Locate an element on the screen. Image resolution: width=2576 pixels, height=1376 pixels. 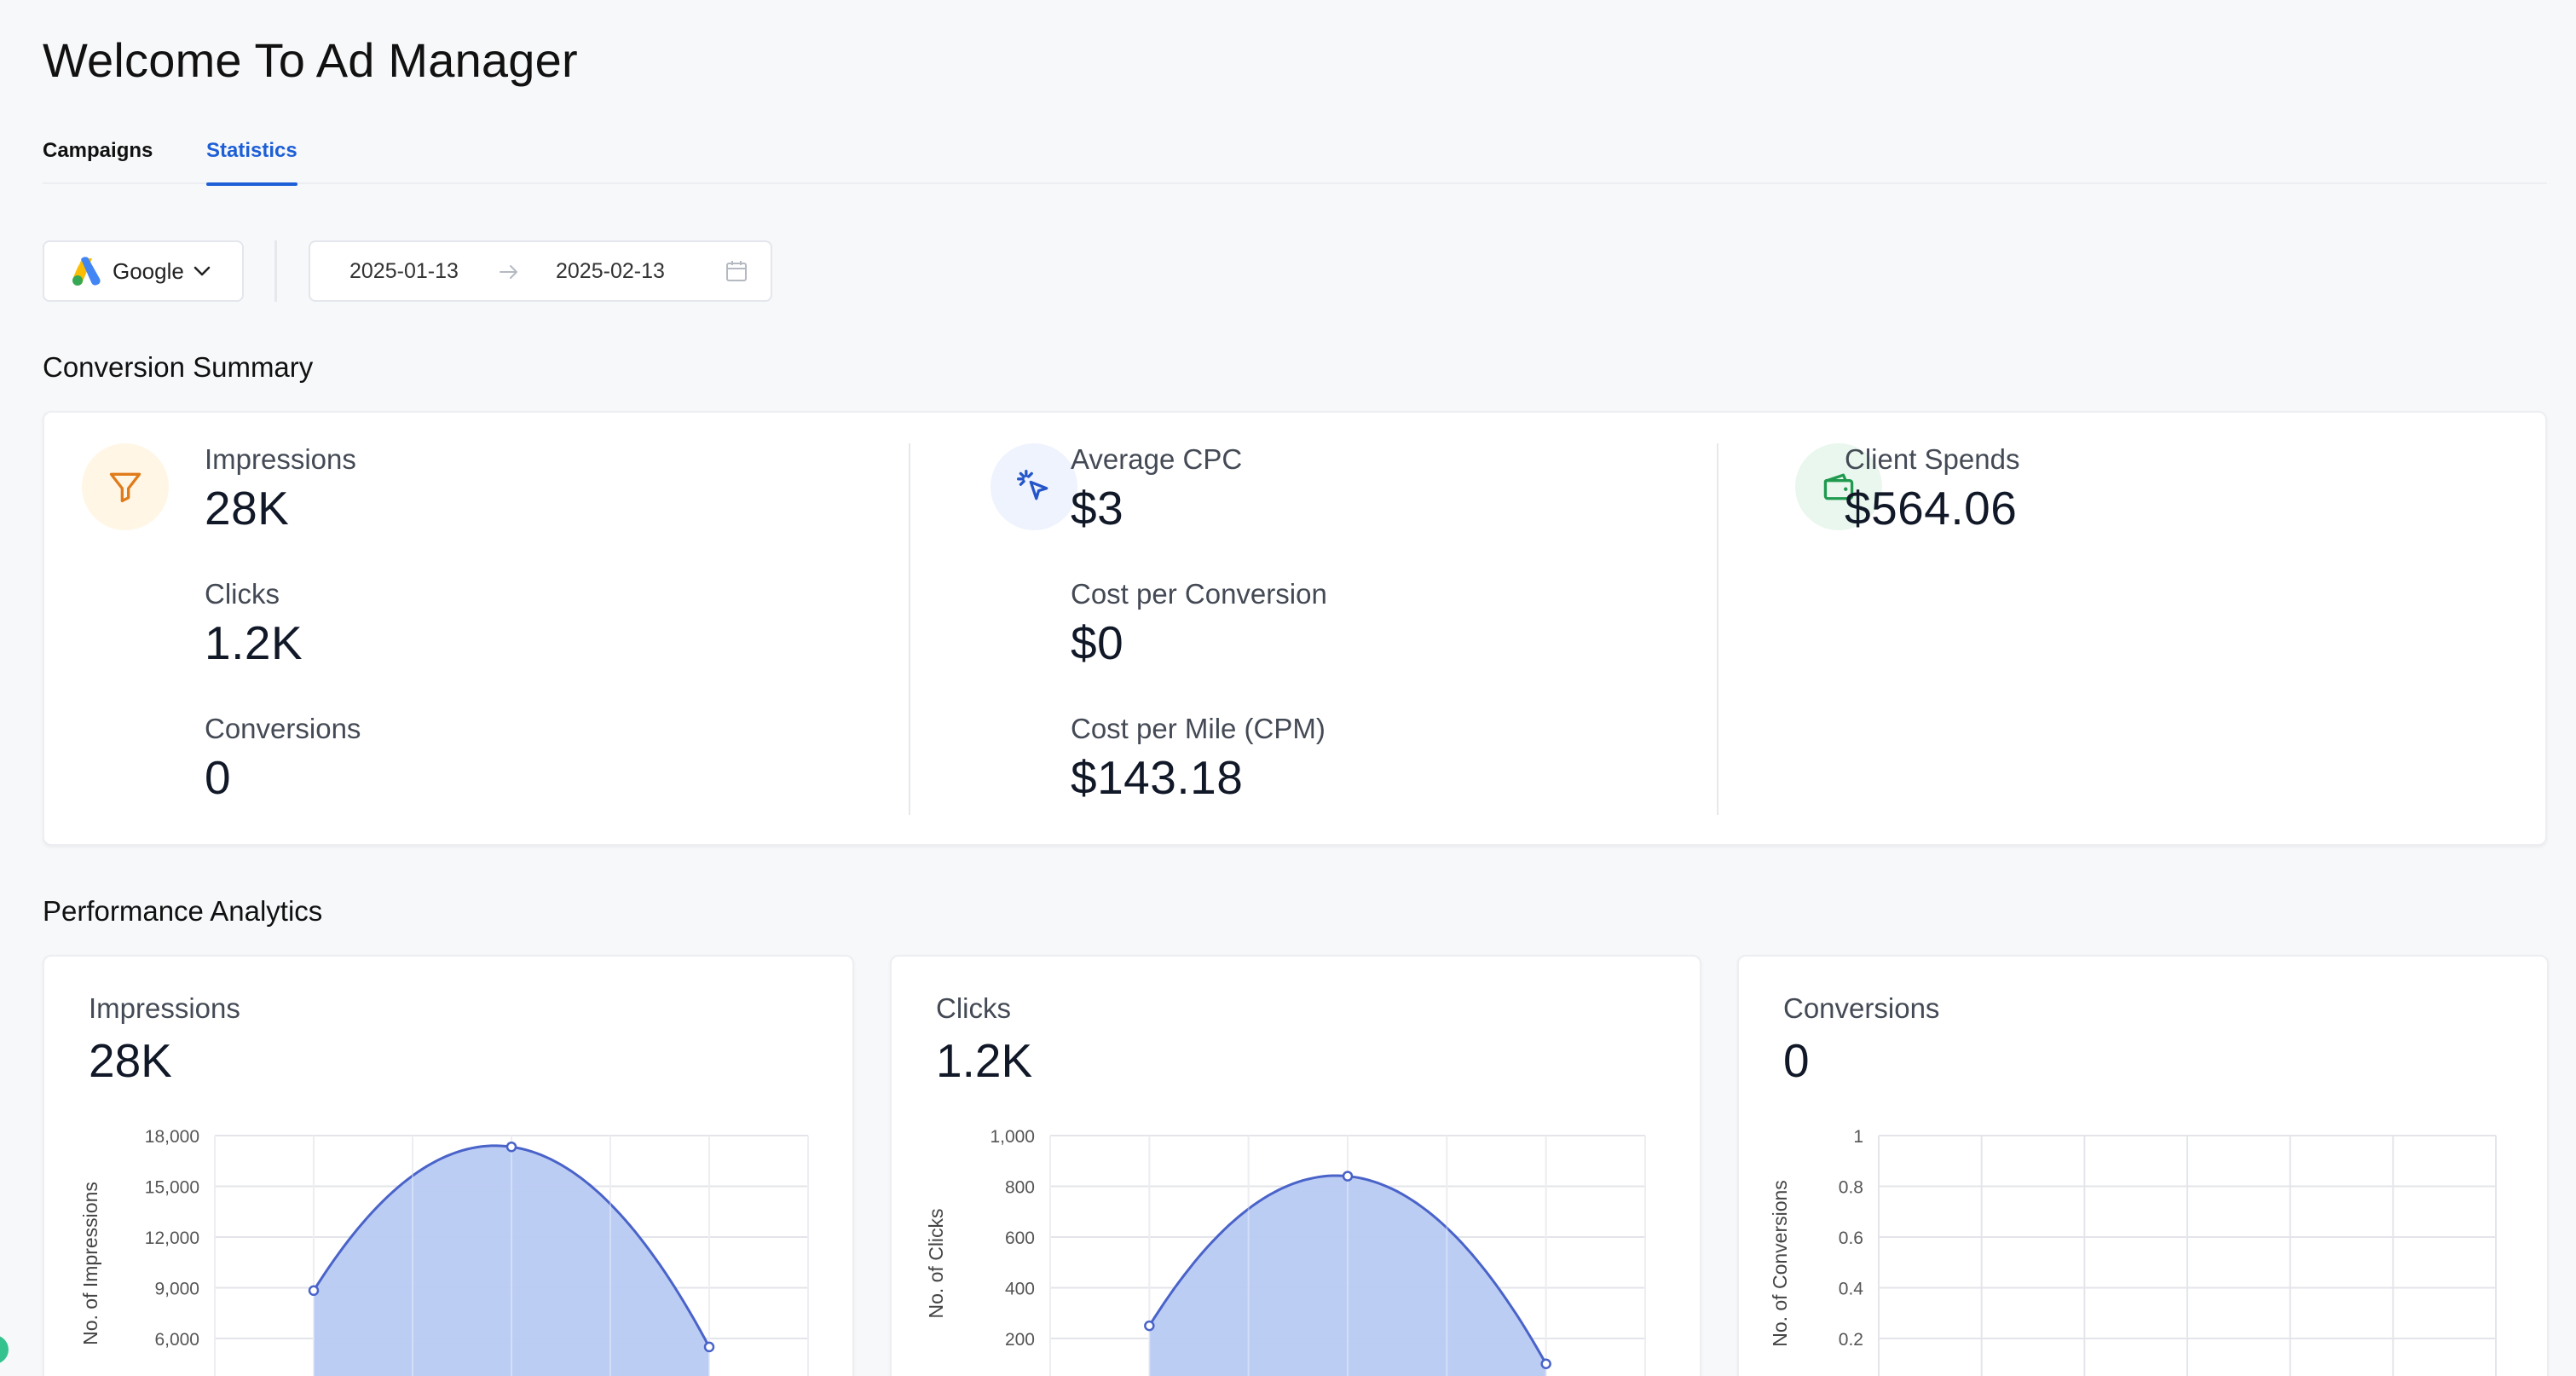
summary-column-spend: Client Spends $564.06 is located at coordinates (2133, 630).